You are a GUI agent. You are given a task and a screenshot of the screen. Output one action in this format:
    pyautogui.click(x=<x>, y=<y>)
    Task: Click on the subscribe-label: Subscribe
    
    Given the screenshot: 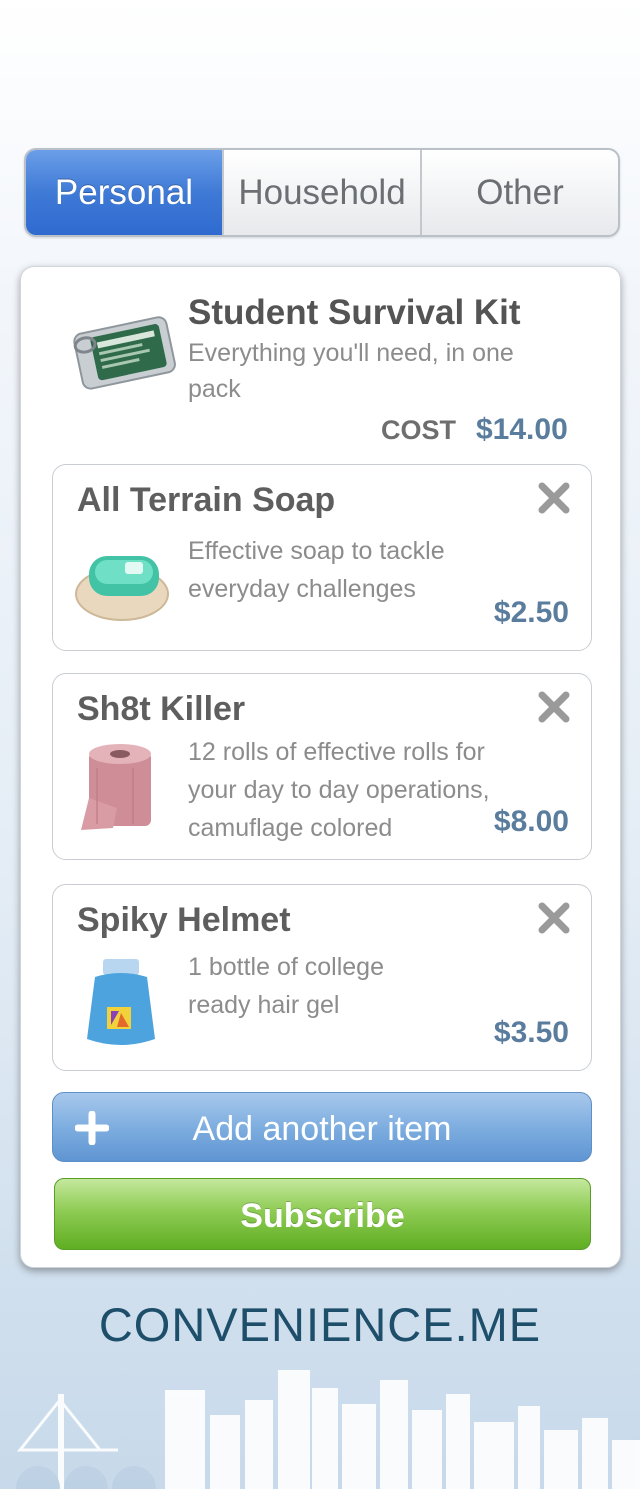 What is the action you would take?
    pyautogui.click(x=322, y=1216)
    